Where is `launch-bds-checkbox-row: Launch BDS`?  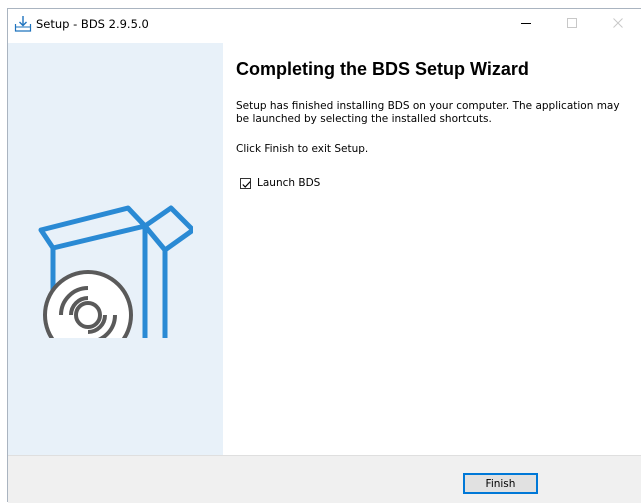
launch-bds-checkbox-row: Launch BDS is located at coordinates (280, 183).